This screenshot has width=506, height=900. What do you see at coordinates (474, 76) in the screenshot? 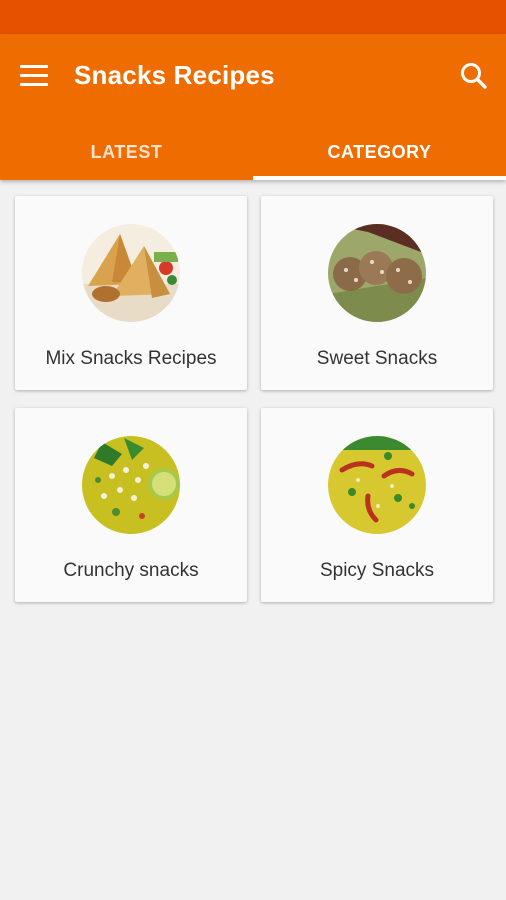
I see `search-icon` at bounding box center [474, 76].